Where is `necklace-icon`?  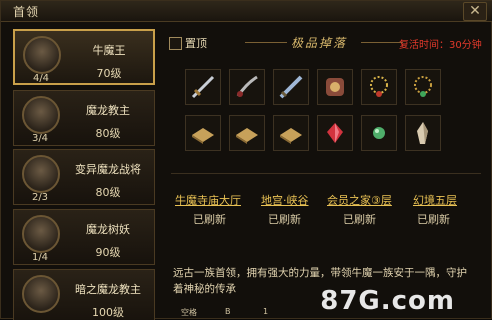 necklace-icon is located at coordinates (379, 86).